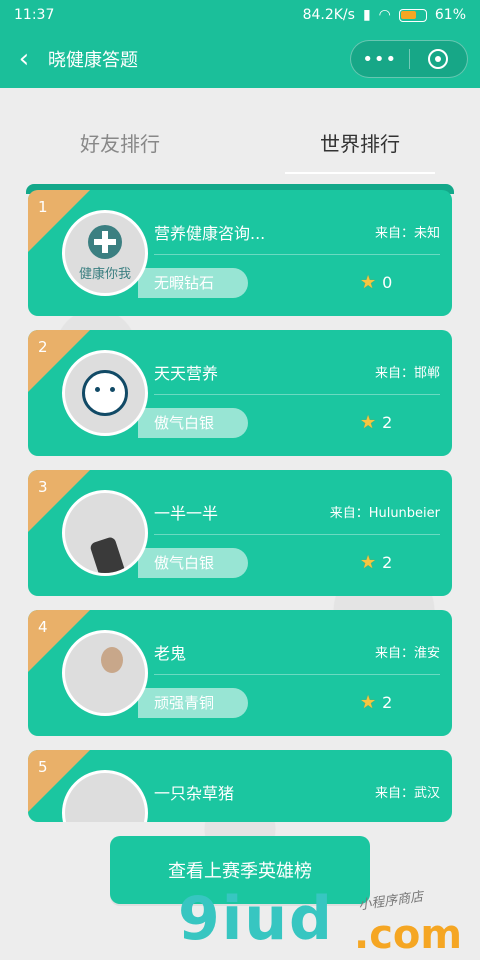  What do you see at coordinates (43, 347) in the screenshot?
I see `rank-number: 2` at bounding box center [43, 347].